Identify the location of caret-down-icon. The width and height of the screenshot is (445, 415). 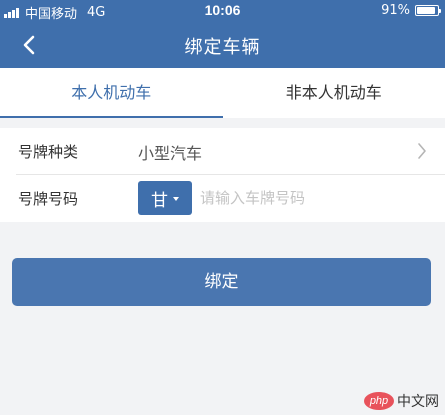
(176, 199).